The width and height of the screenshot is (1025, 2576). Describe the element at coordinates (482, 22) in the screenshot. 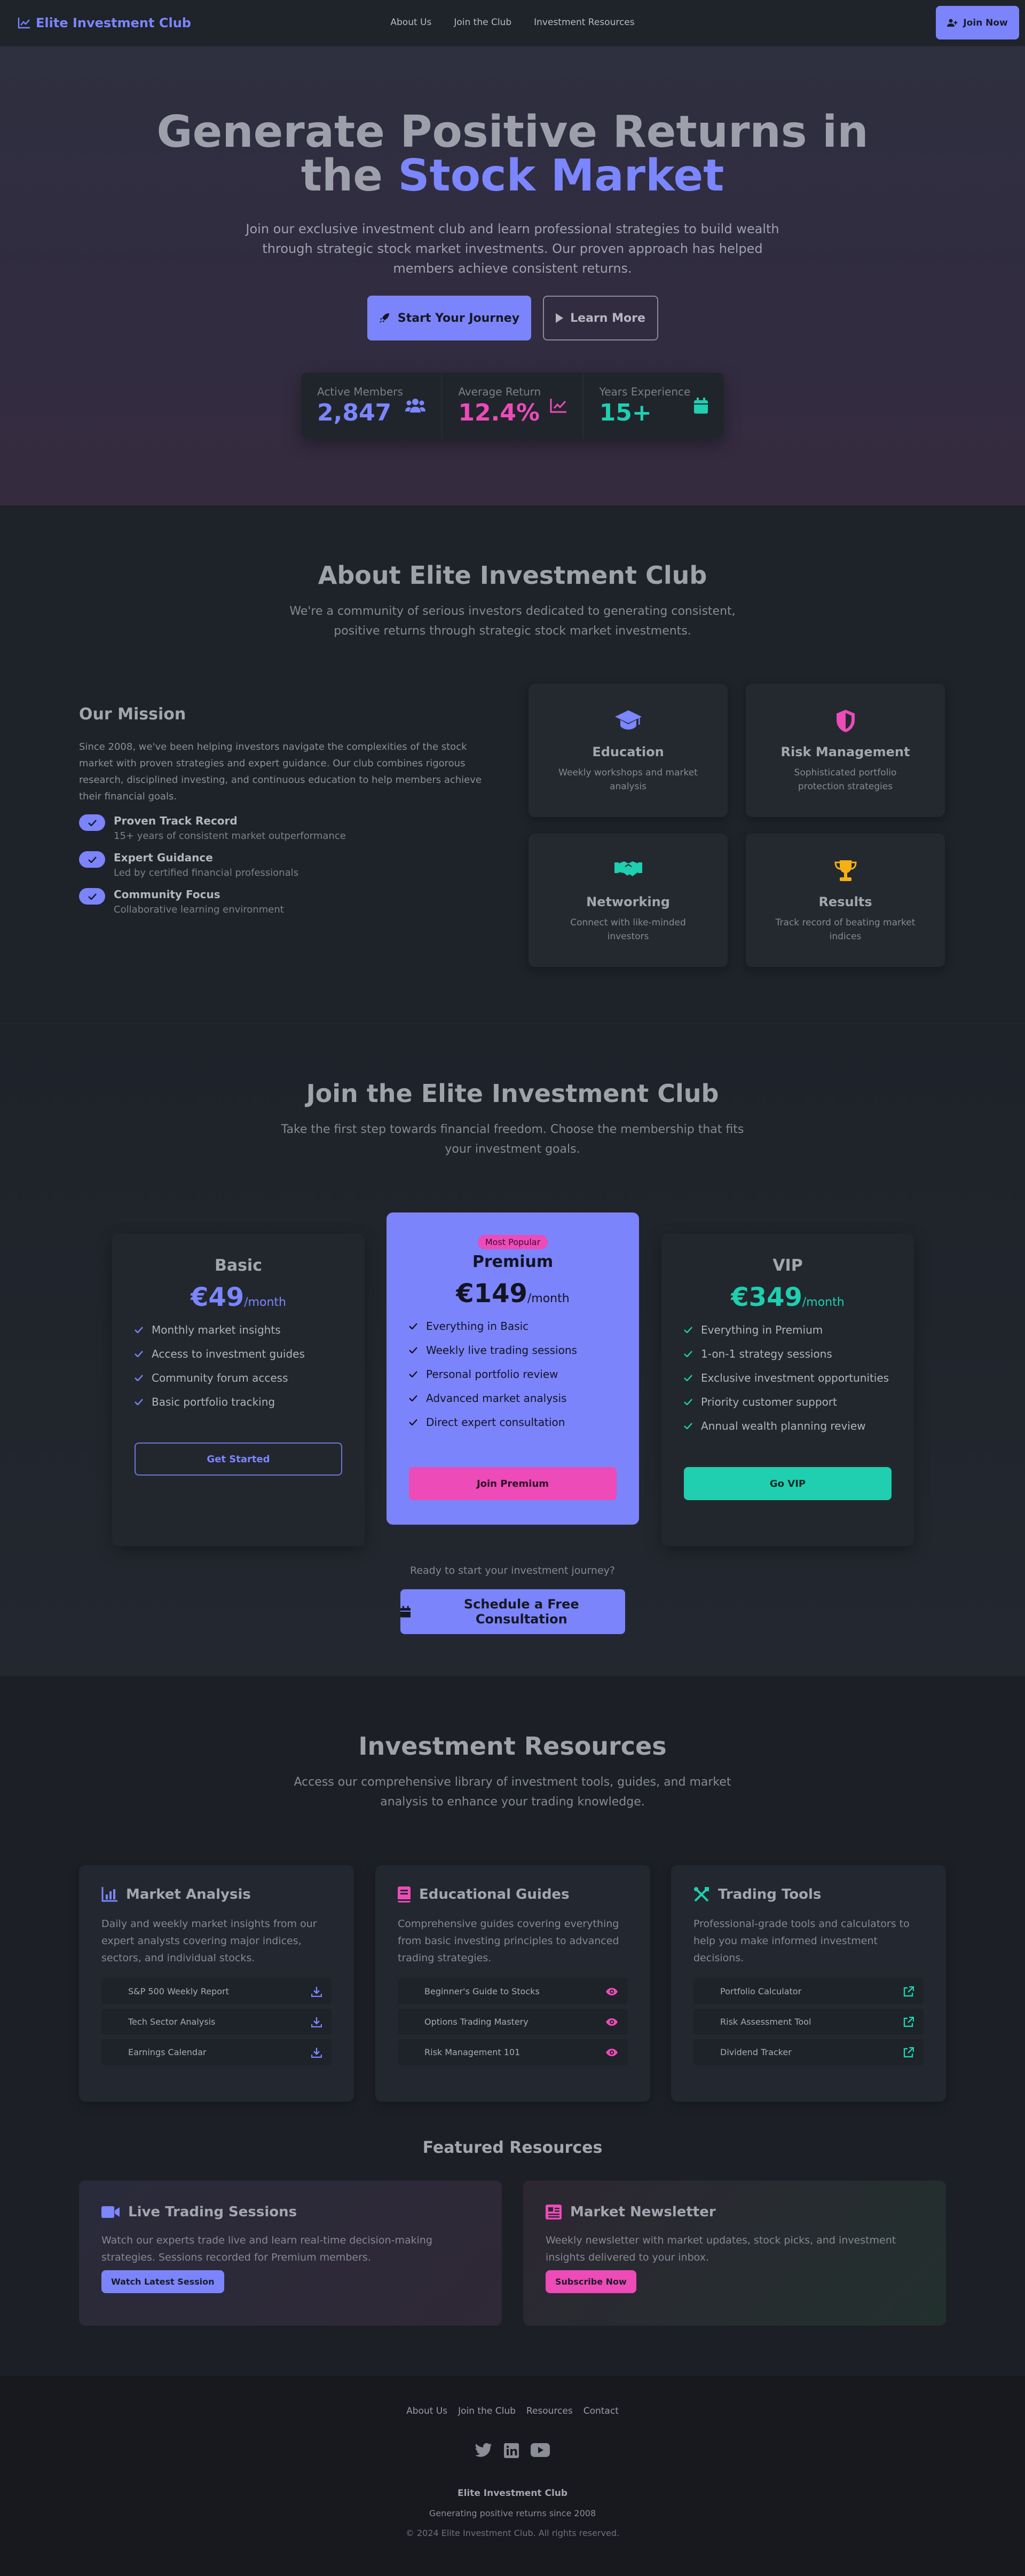

I see `nav-link-join: Join the Club` at that location.